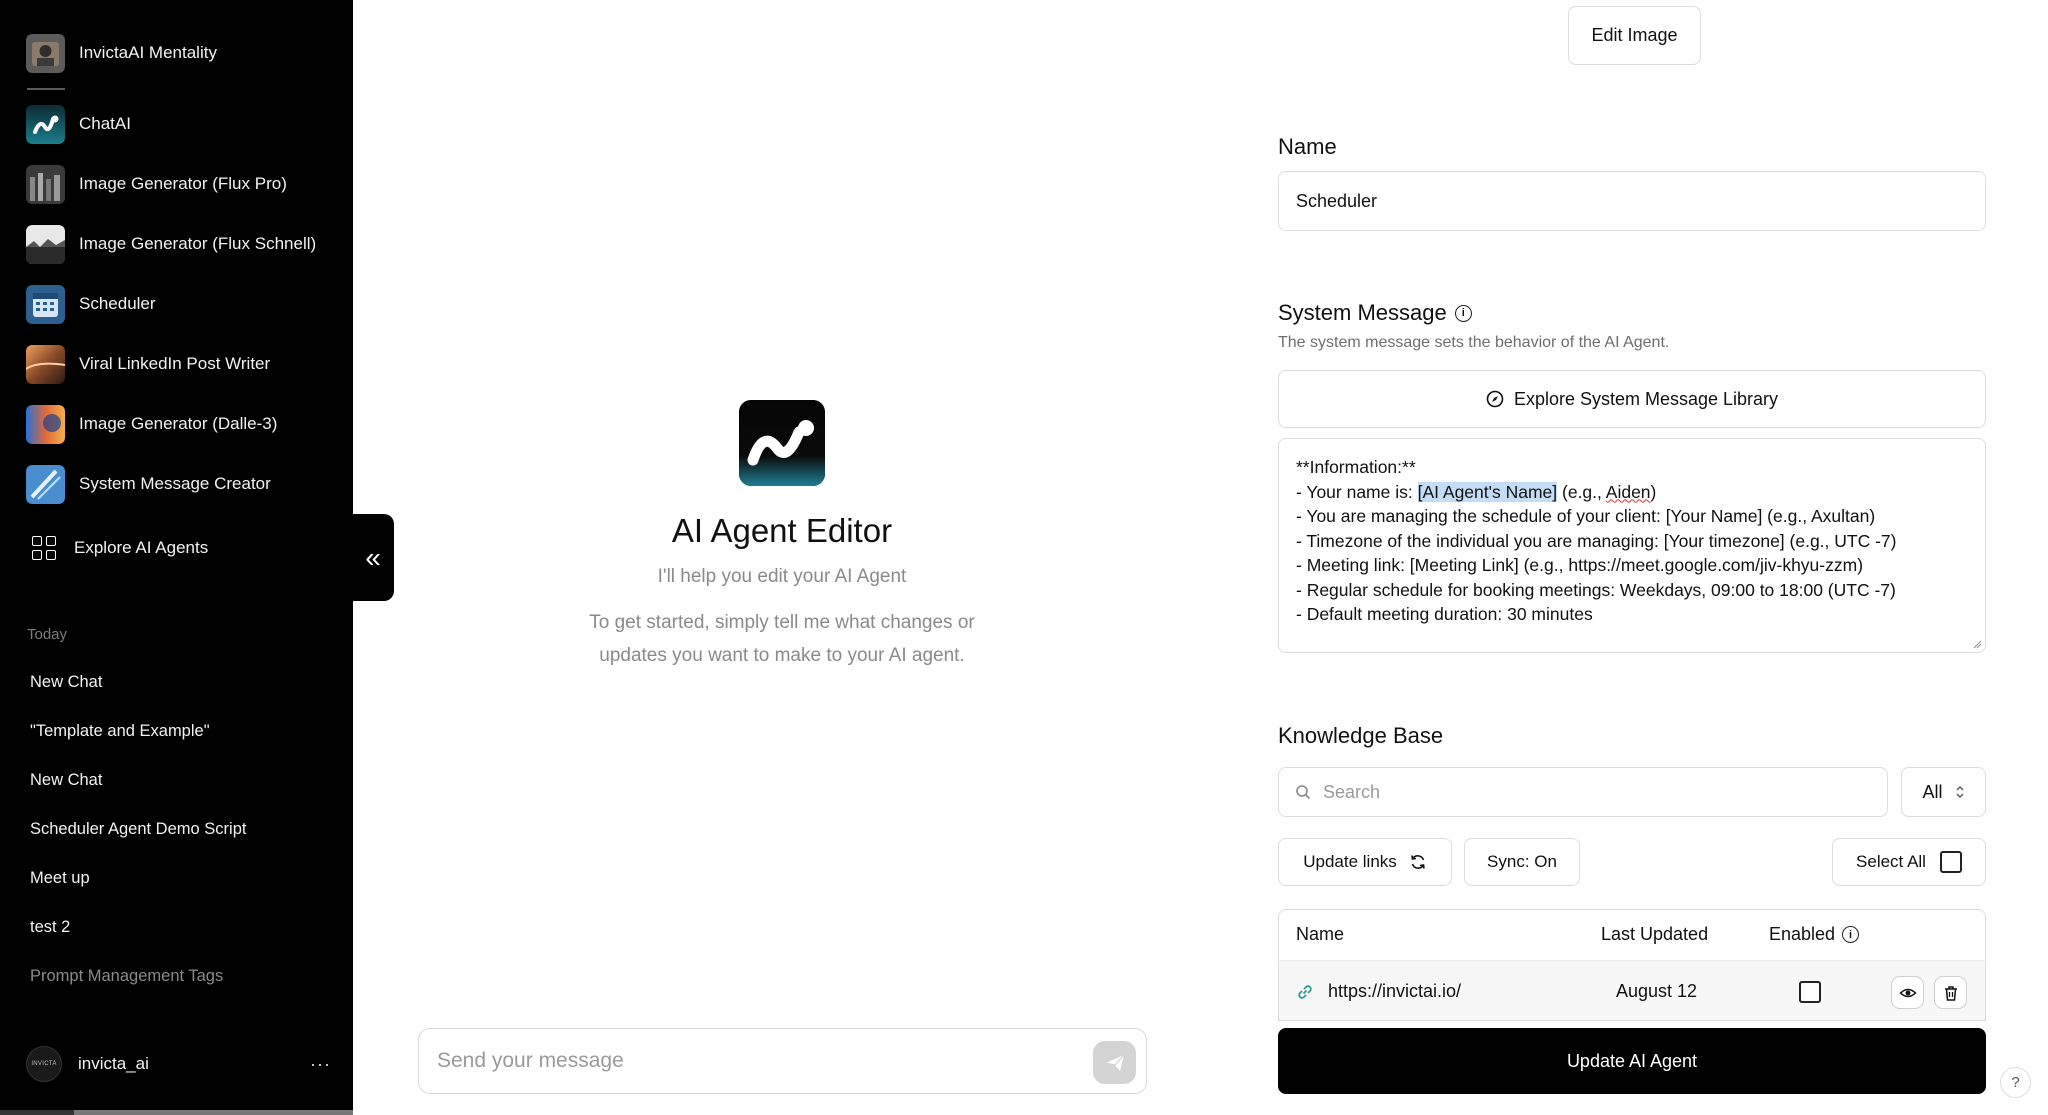  I want to click on sidebar-agent-scheduler: Scheduler, so click(91, 304).